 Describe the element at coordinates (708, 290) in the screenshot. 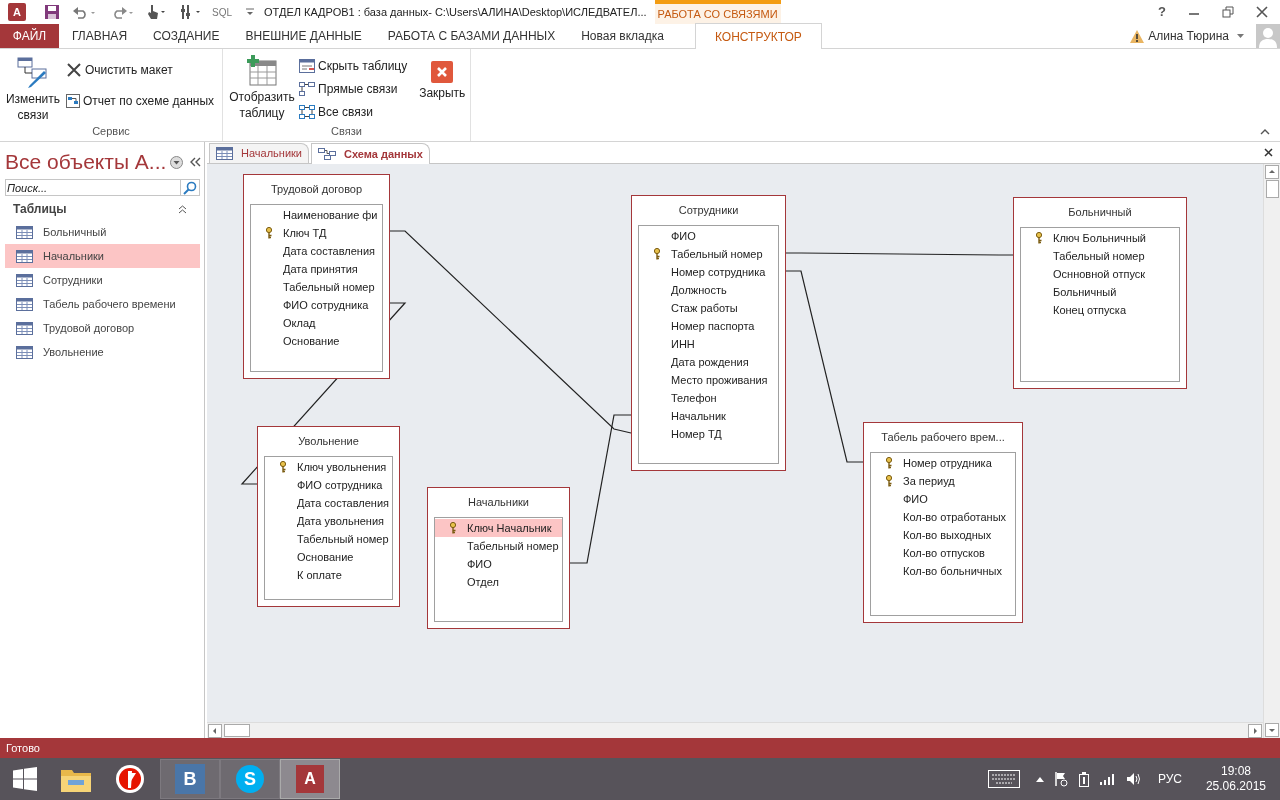

I see `field-row: Должность` at that location.